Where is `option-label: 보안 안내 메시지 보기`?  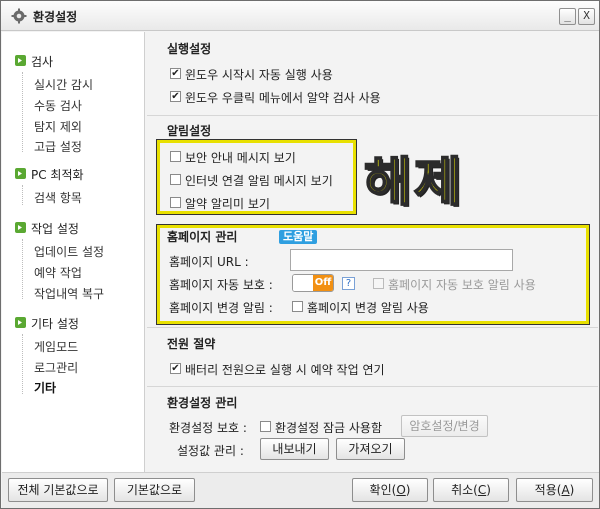
option-label: 보안 안내 메시지 보기 is located at coordinates (240, 158).